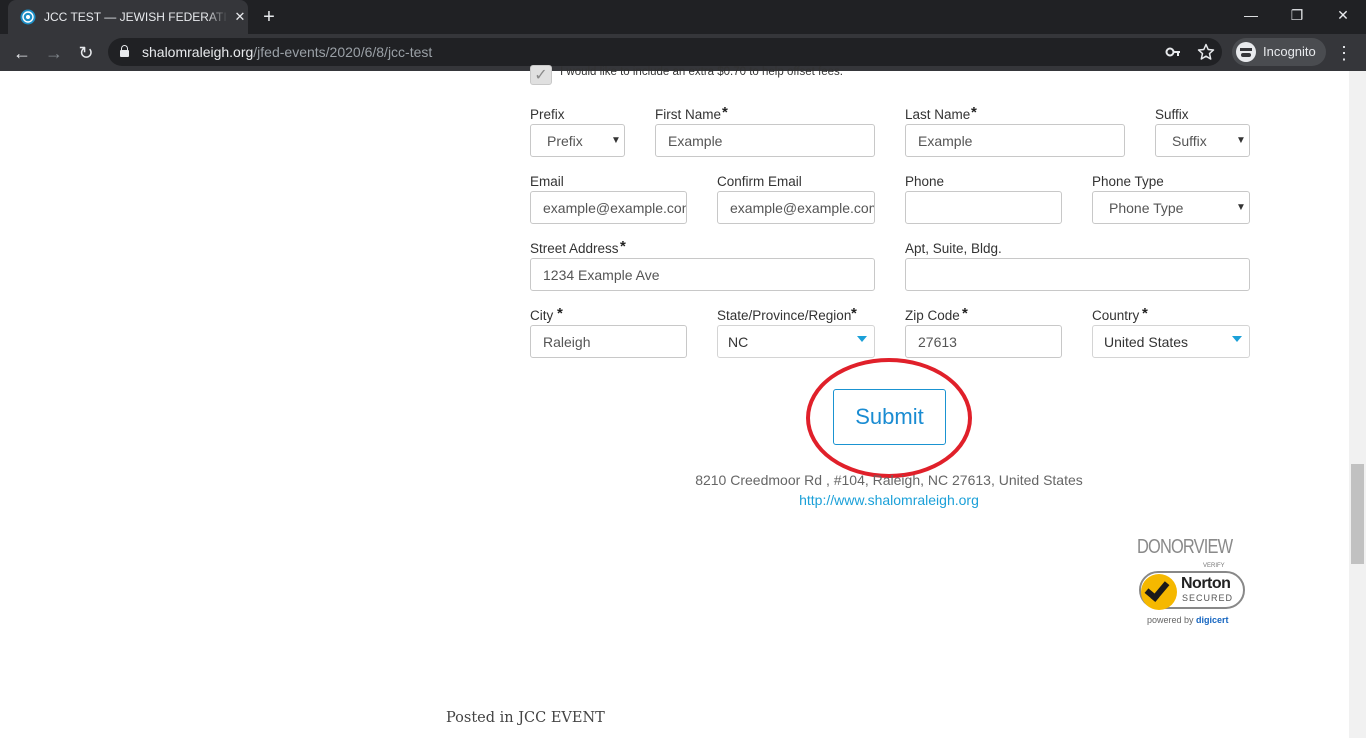 The height and width of the screenshot is (738, 1366). What do you see at coordinates (547, 181) in the screenshot?
I see `email-label: Email` at bounding box center [547, 181].